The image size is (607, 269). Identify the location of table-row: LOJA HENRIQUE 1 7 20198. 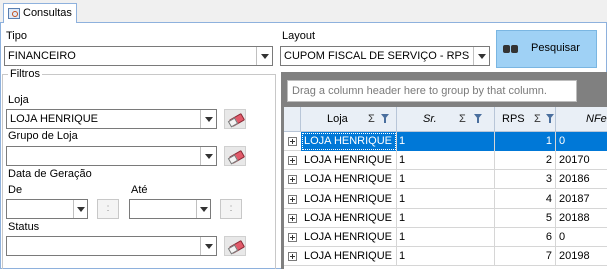
(445, 257).